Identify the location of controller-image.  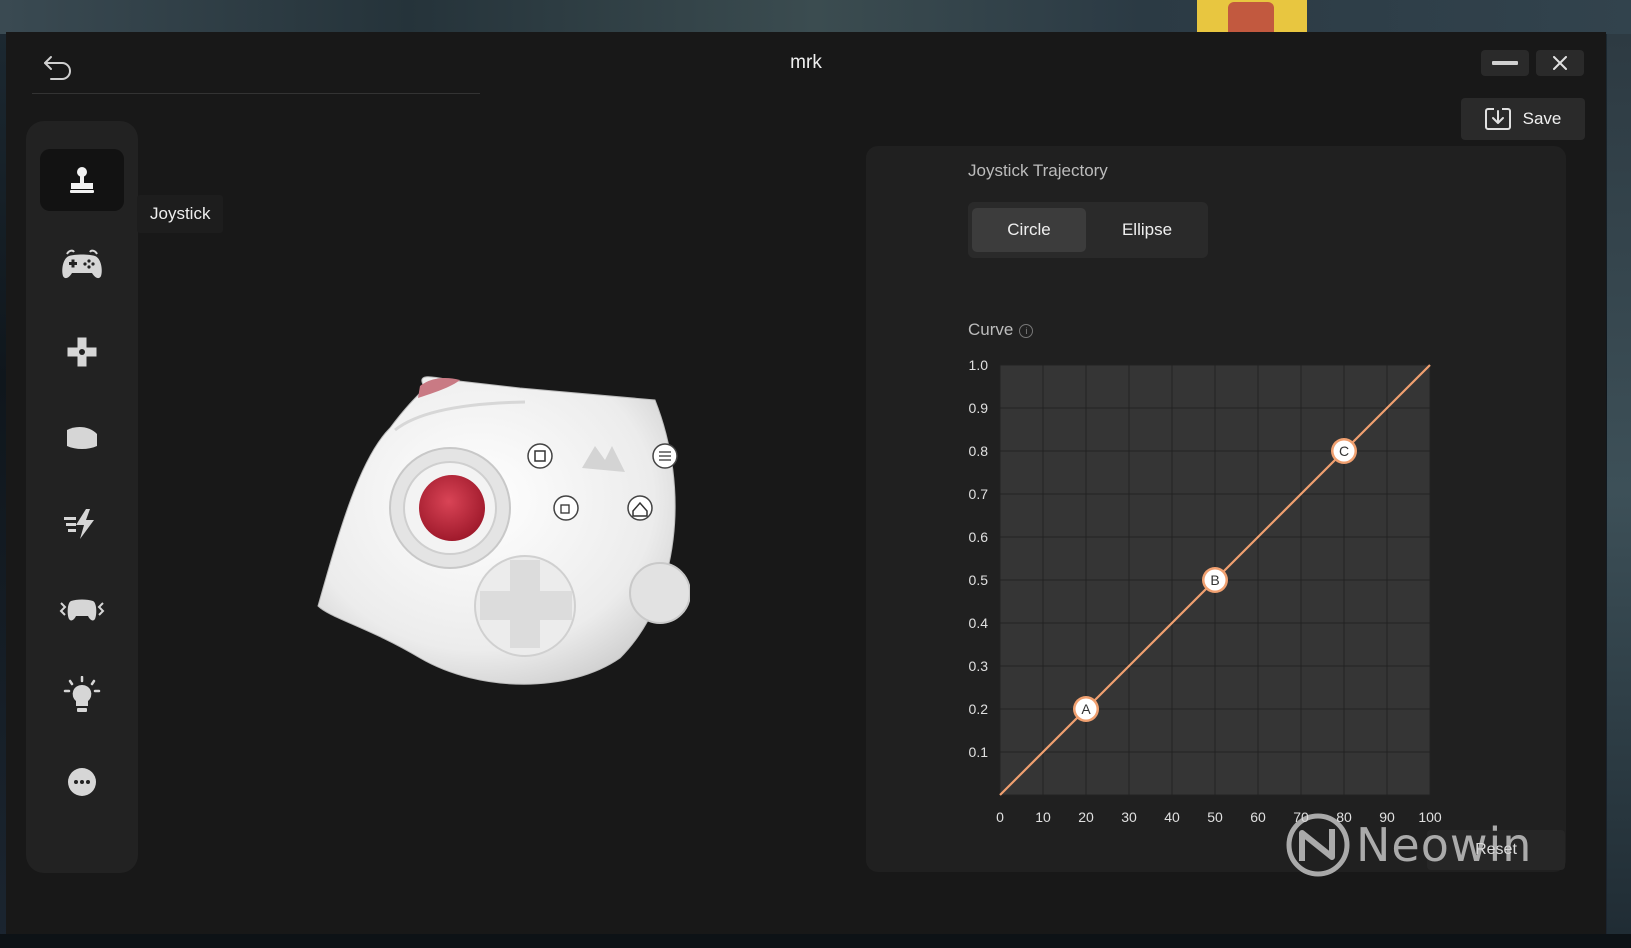
(500, 525).